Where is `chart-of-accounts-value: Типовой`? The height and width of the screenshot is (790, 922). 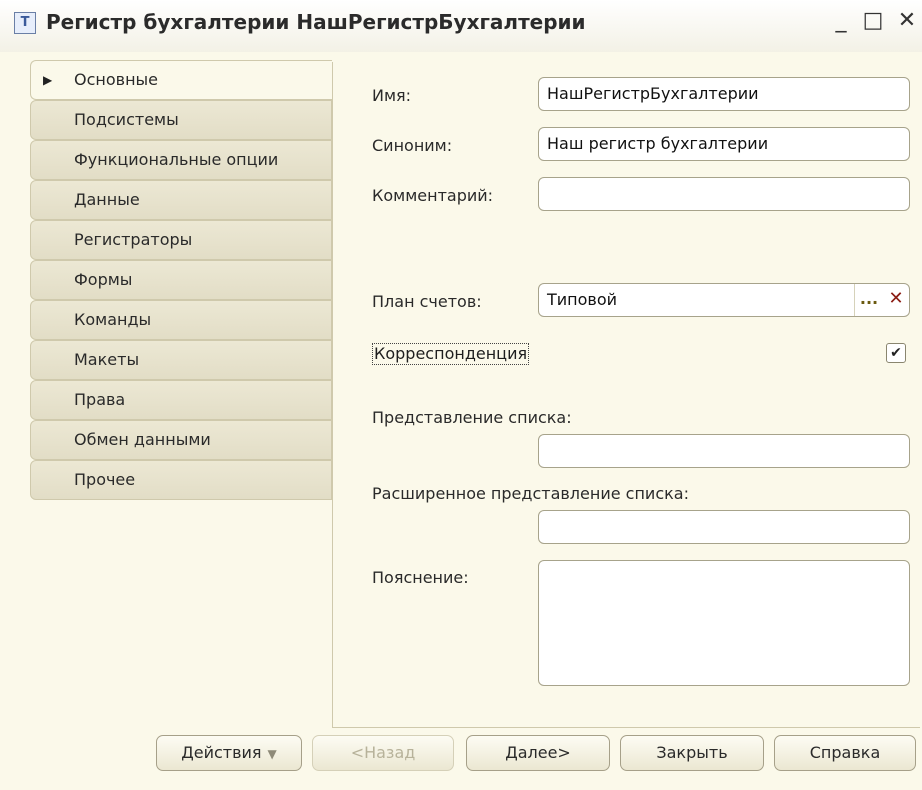
chart-of-accounts-value: Типовой is located at coordinates (582, 299).